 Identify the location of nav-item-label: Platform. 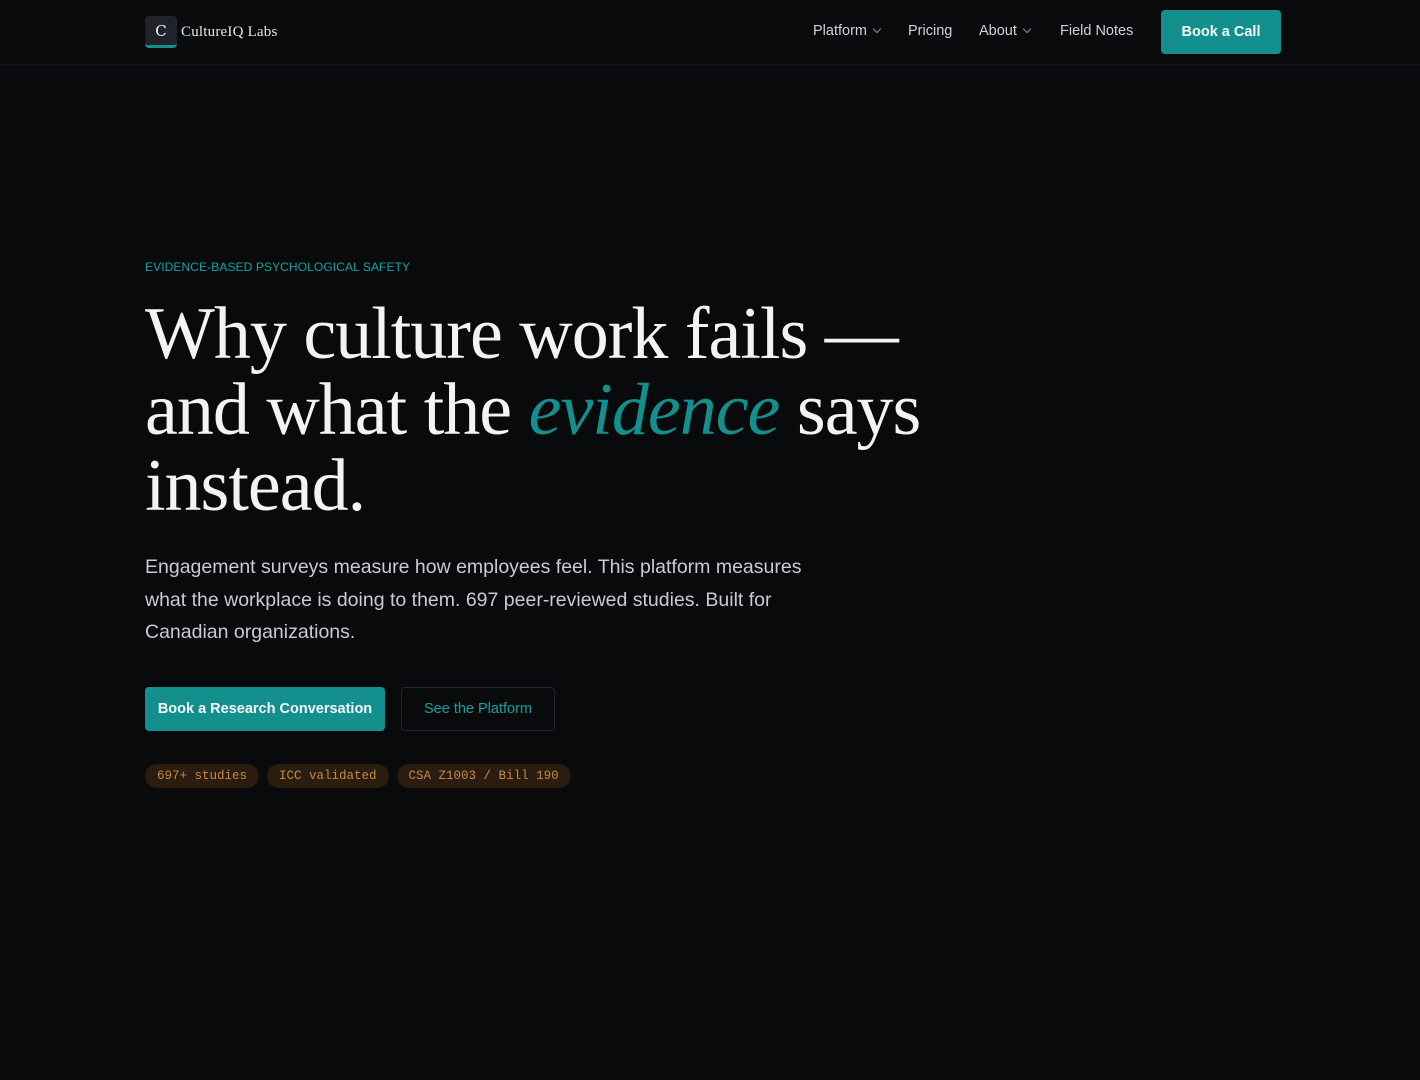
(840, 31).